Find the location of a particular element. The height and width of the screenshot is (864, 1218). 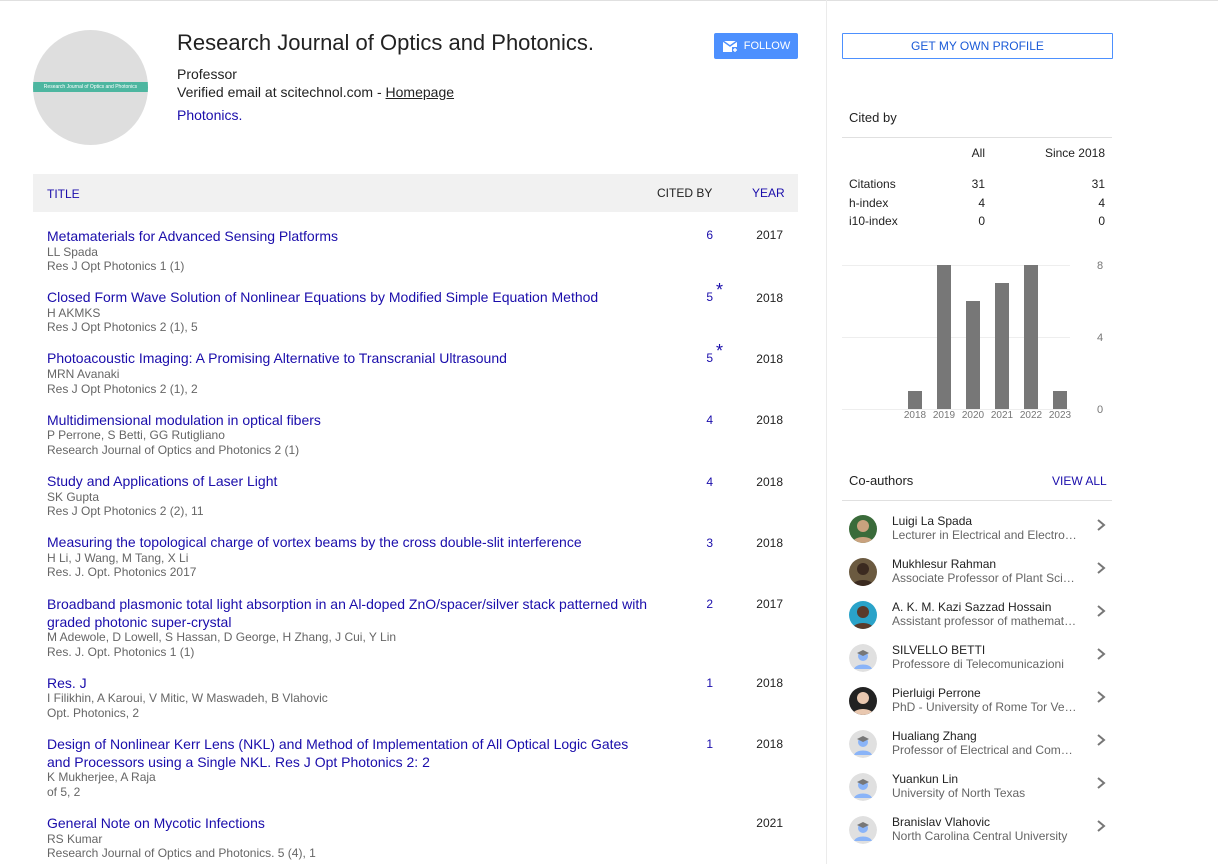

follow-button: FOLLOW is located at coordinates (756, 46).